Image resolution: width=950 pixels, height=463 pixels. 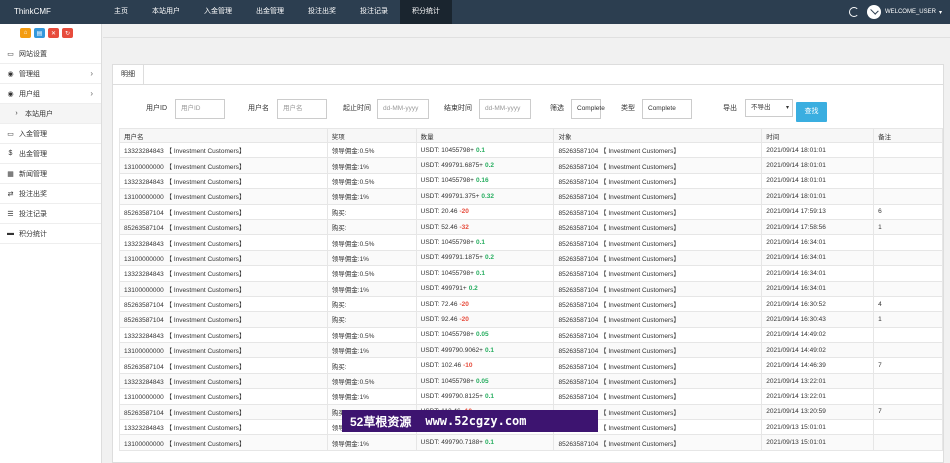 I want to click on home-icon: ⌂, so click(x=25, y=33).